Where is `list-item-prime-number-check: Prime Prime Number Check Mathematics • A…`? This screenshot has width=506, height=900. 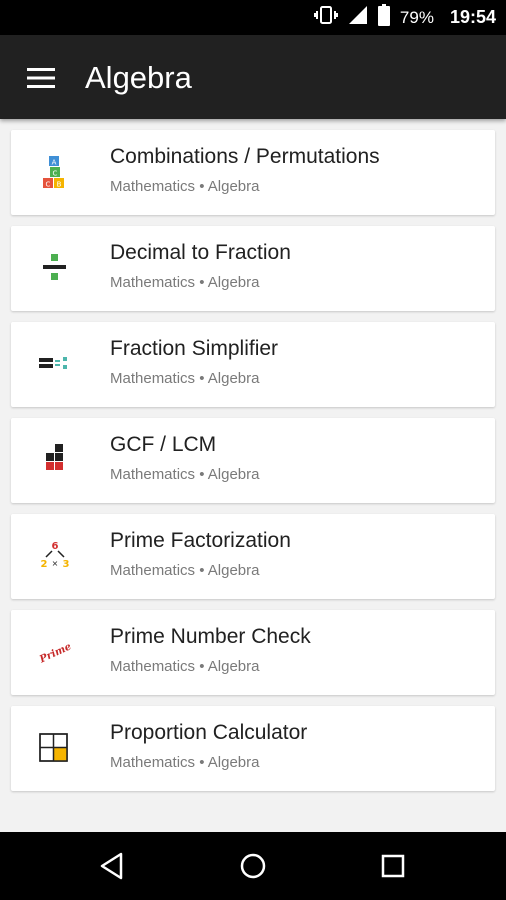 list-item-prime-number-check: Prime Prime Number Check Mathematics • A… is located at coordinates (253, 652).